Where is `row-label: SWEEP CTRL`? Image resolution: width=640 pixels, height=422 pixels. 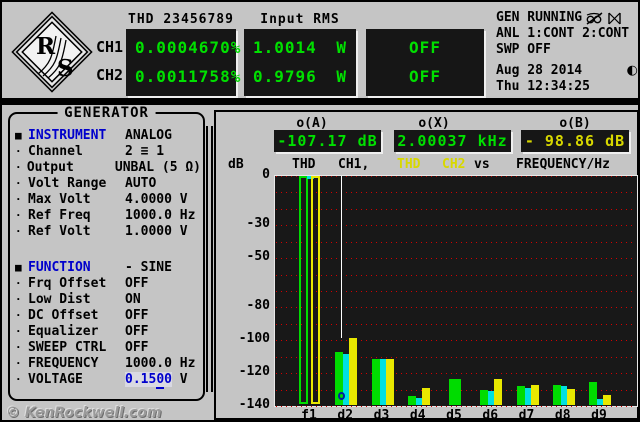 row-label: SWEEP CTRL is located at coordinates (67, 347).